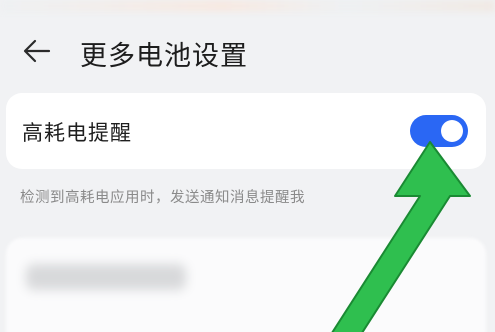 This screenshot has height=332, width=495. Describe the element at coordinates (439, 131) in the screenshot. I see `high-drain-reminder-toggle` at that location.